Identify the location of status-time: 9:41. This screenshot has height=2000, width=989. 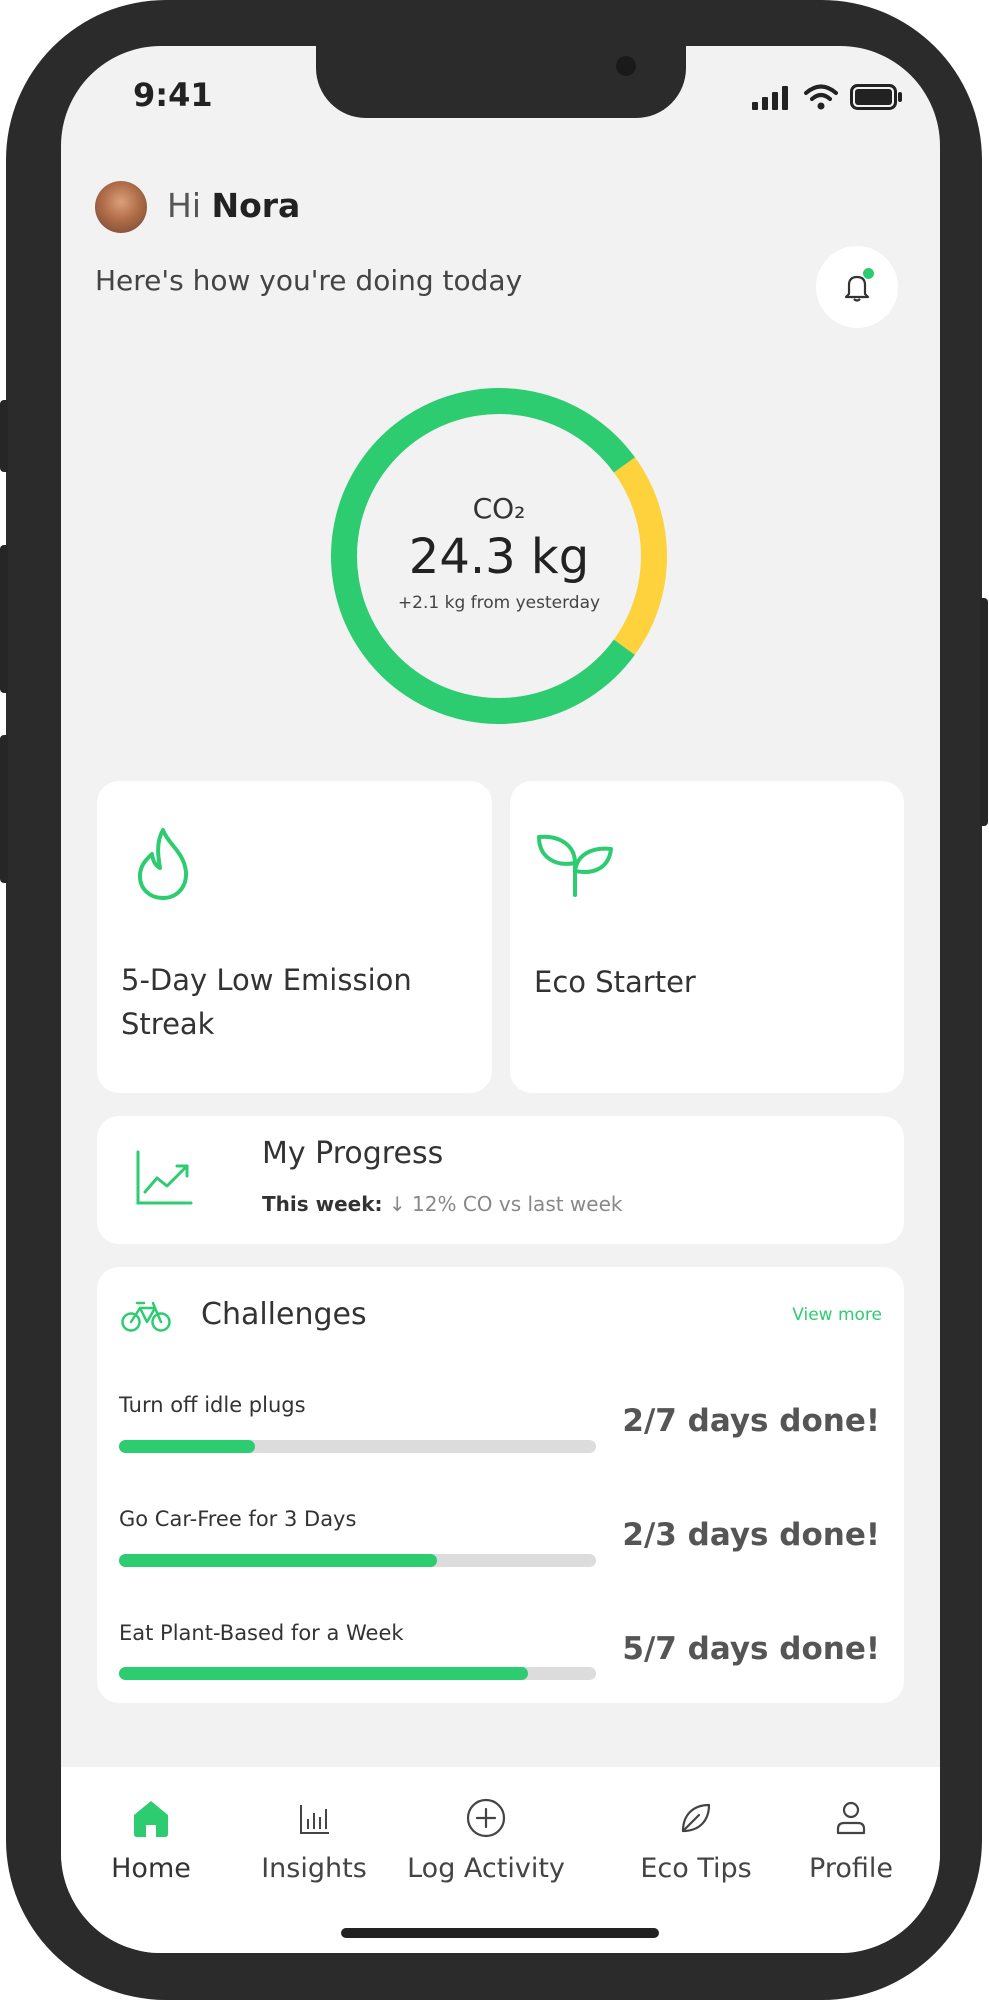
(173, 95).